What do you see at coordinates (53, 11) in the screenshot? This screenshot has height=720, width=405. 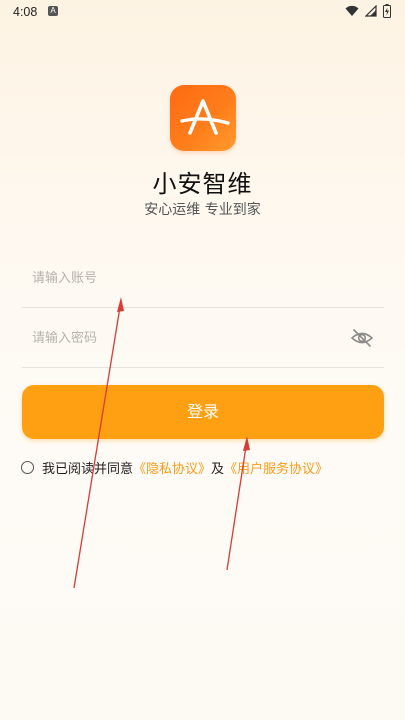 I see `notification-icon: A` at bounding box center [53, 11].